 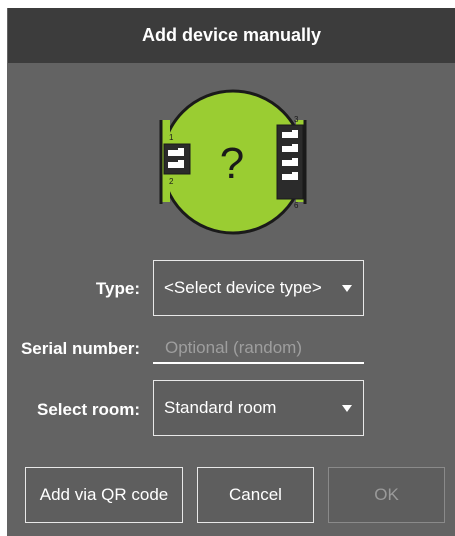 What do you see at coordinates (243, 287) in the screenshot?
I see `device-type-value: <Select device type>` at bounding box center [243, 287].